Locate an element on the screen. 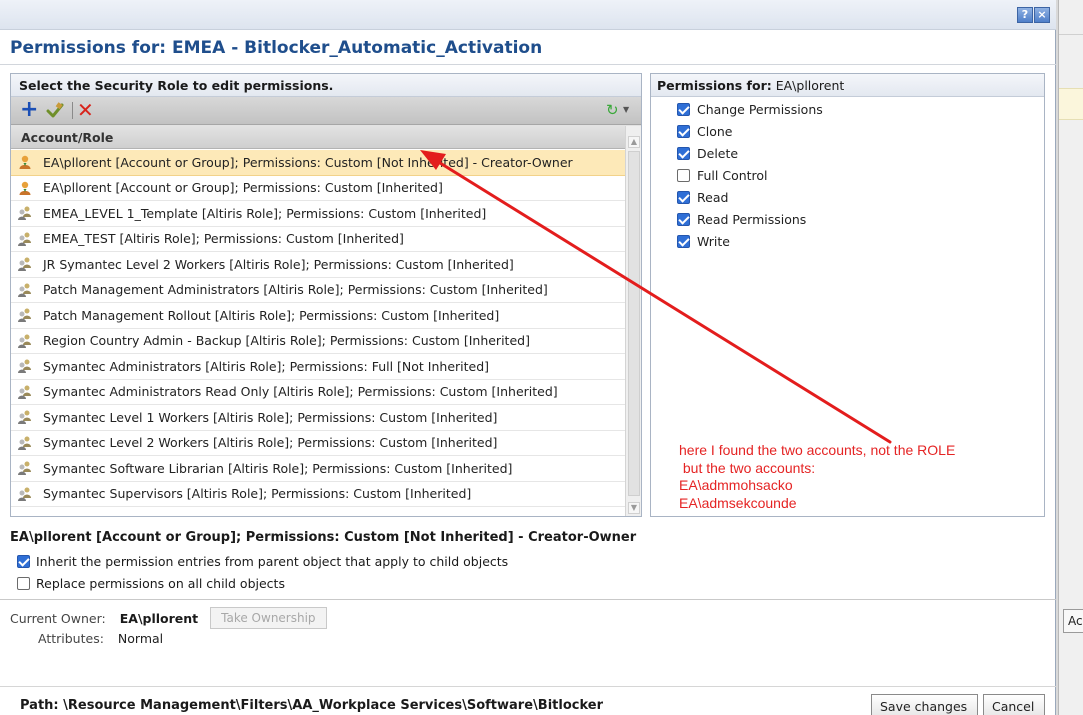 The image size is (1083, 715). attributes-value: Normal is located at coordinates (140, 638).